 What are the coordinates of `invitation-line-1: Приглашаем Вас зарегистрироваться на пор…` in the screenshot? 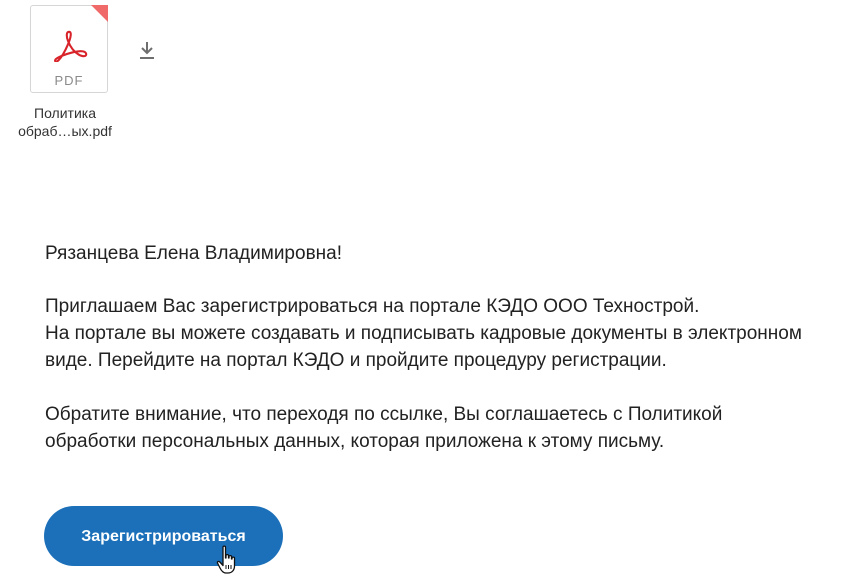 It's located at (372, 306).